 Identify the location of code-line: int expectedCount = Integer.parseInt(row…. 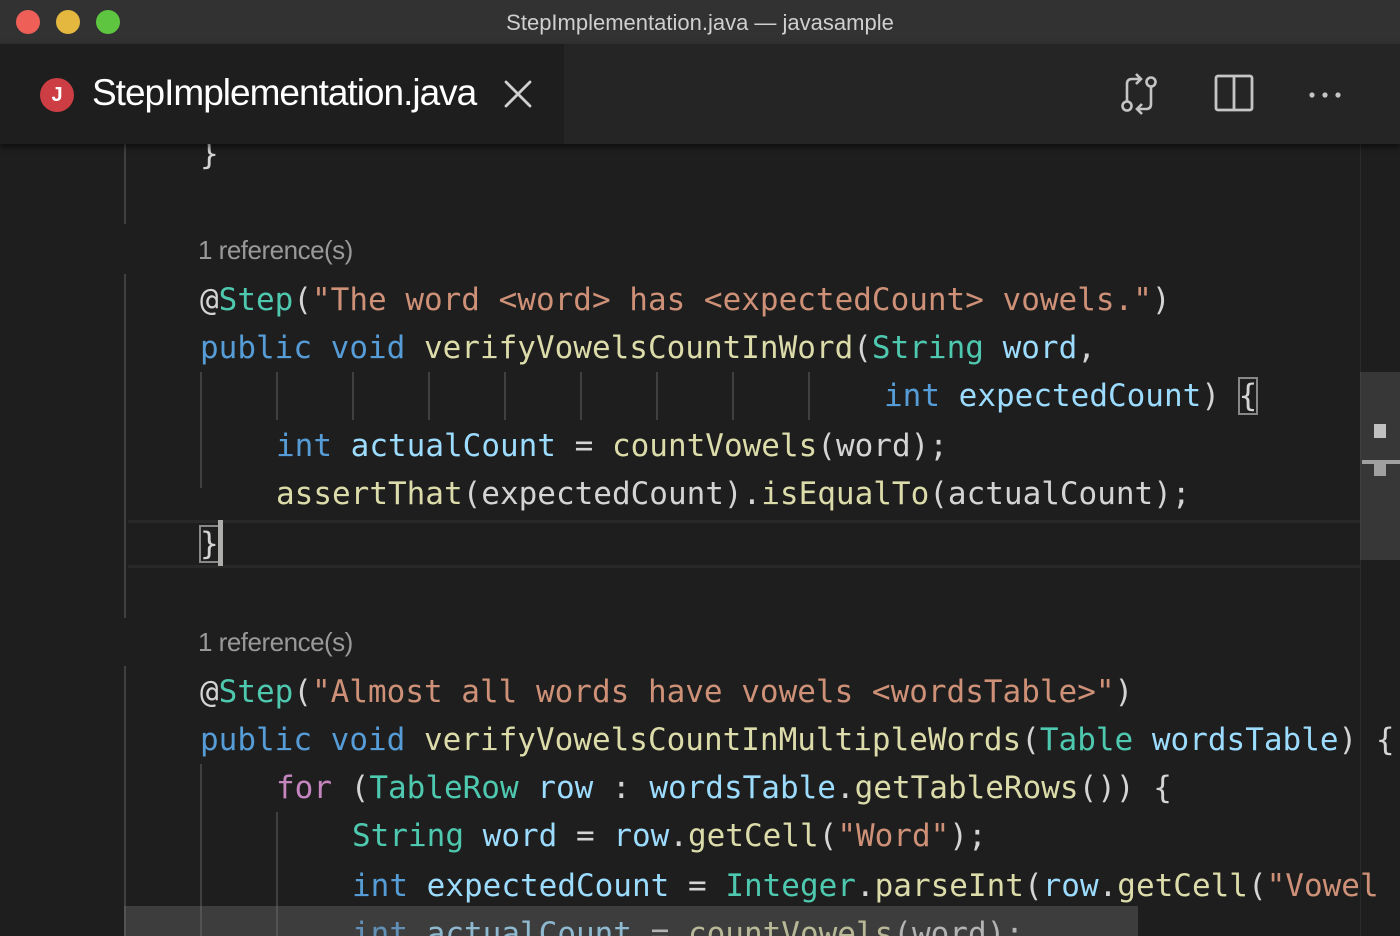
(865, 886).